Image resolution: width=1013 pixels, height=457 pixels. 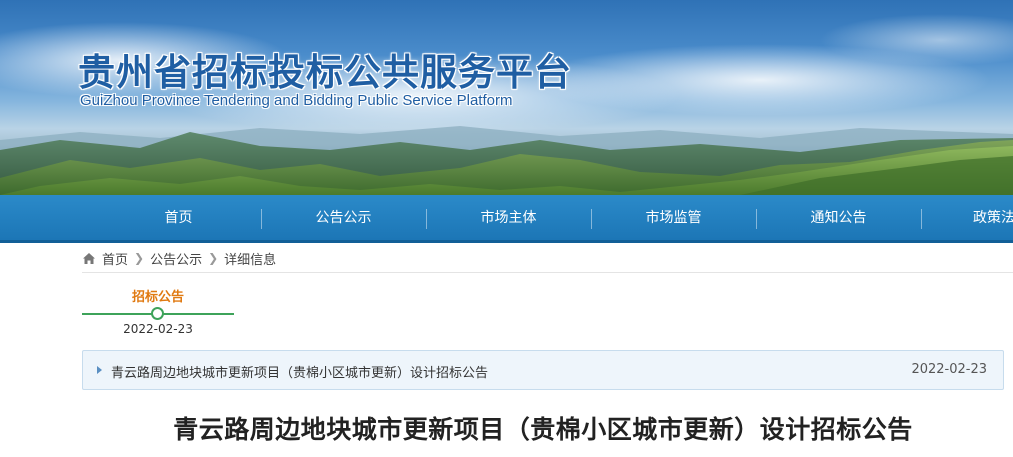 What do you see at coordinates (250, 260) in the screenshot?
I see `breadcrumb-current: 详细信息` at bounding box center [250, 260].